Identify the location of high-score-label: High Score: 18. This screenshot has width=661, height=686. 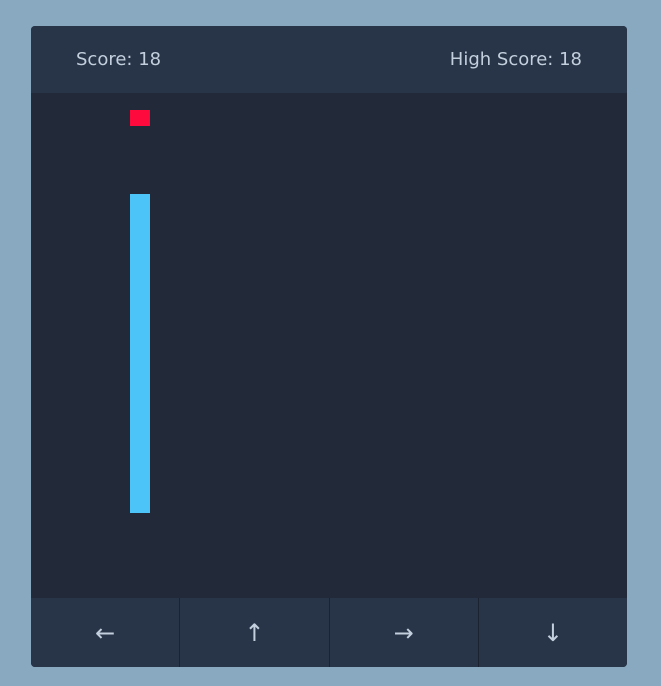
(515, 59).